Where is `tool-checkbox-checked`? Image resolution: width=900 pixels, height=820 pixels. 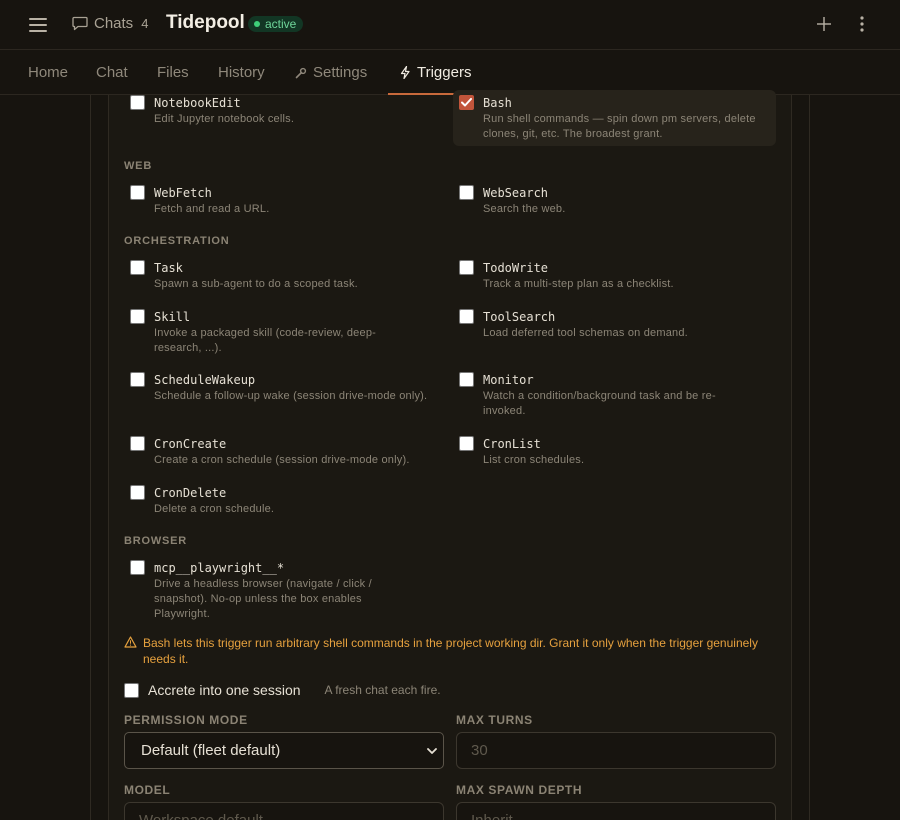 tool-checkbox-checked is located at coordinates (466, 102).